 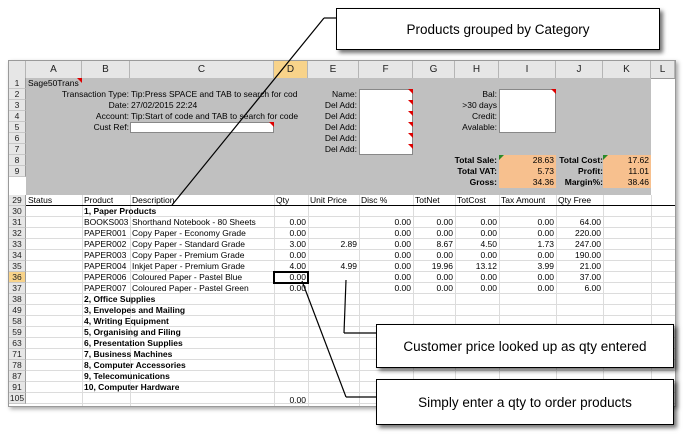 I want to click on category-heading: 4, Writing Equipment, so click(x=126, y=321).